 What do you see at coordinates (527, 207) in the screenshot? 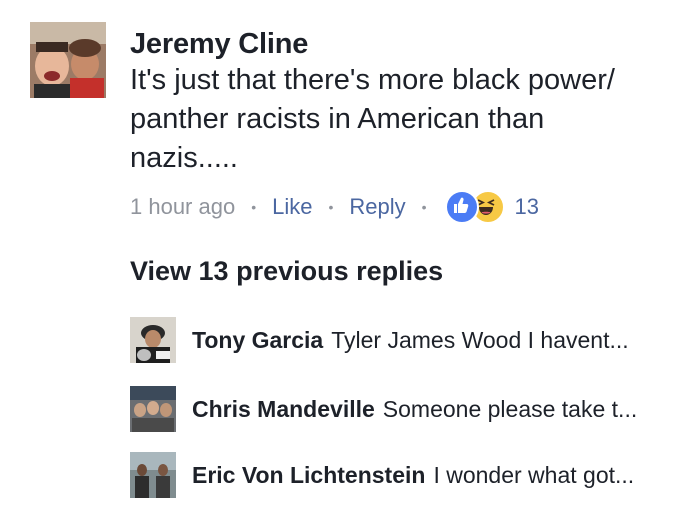
I see `reaction-count: 13` at bounding box center [527, 207].